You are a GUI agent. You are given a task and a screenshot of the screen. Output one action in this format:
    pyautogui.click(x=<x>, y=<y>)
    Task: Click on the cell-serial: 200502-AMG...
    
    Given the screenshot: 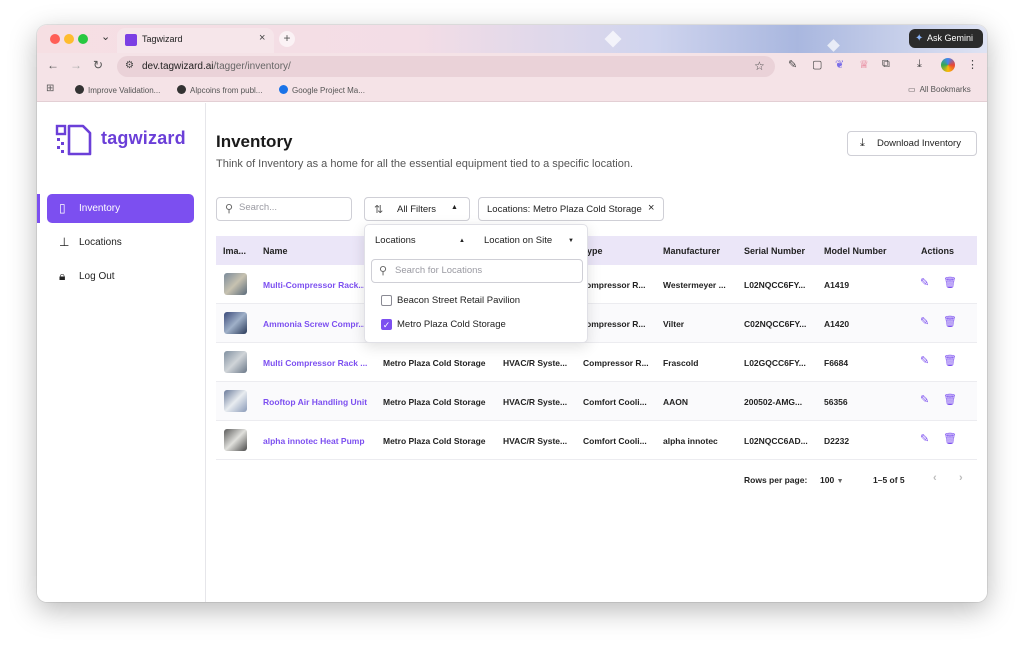 What is the action you would take?
    pyautogui.click(x=773, y=402)
    